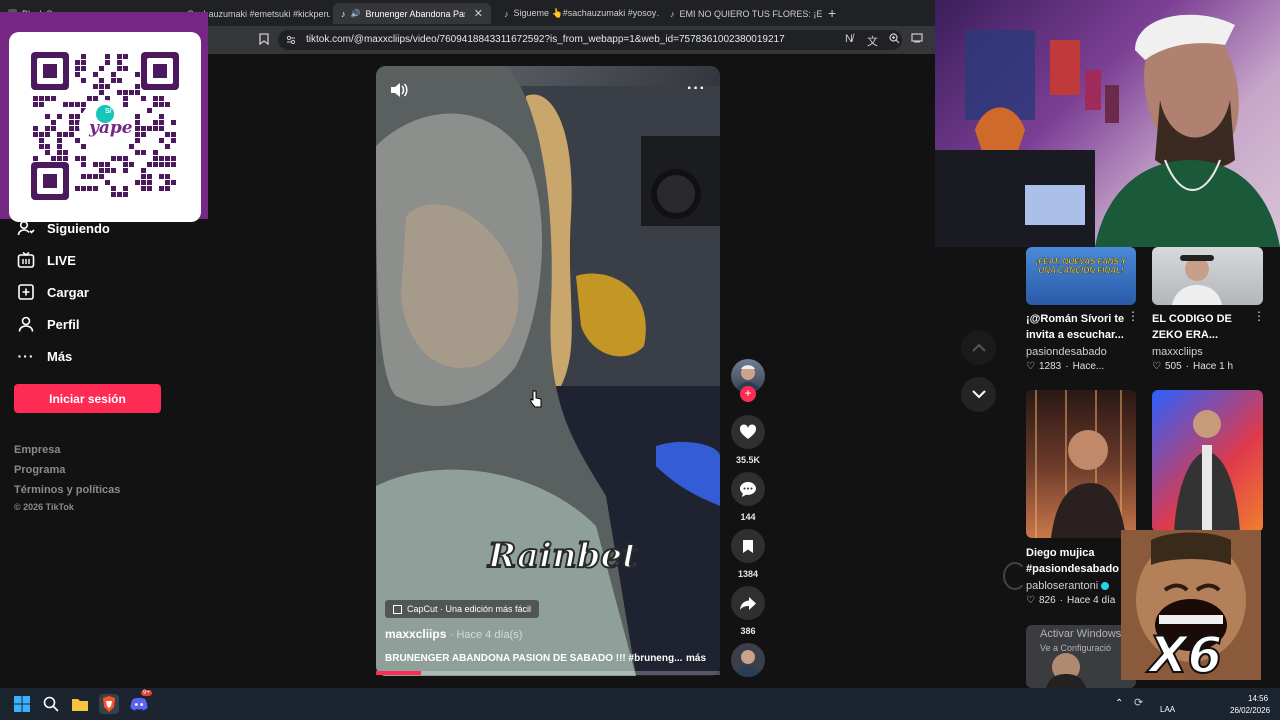 The width and height of the screenshot is (1280, 720). What do you see at coordinates (1068, 586) in the screenshot?
I see `related-author-row: pabloserantoni` at bounding box center [1068, 586].